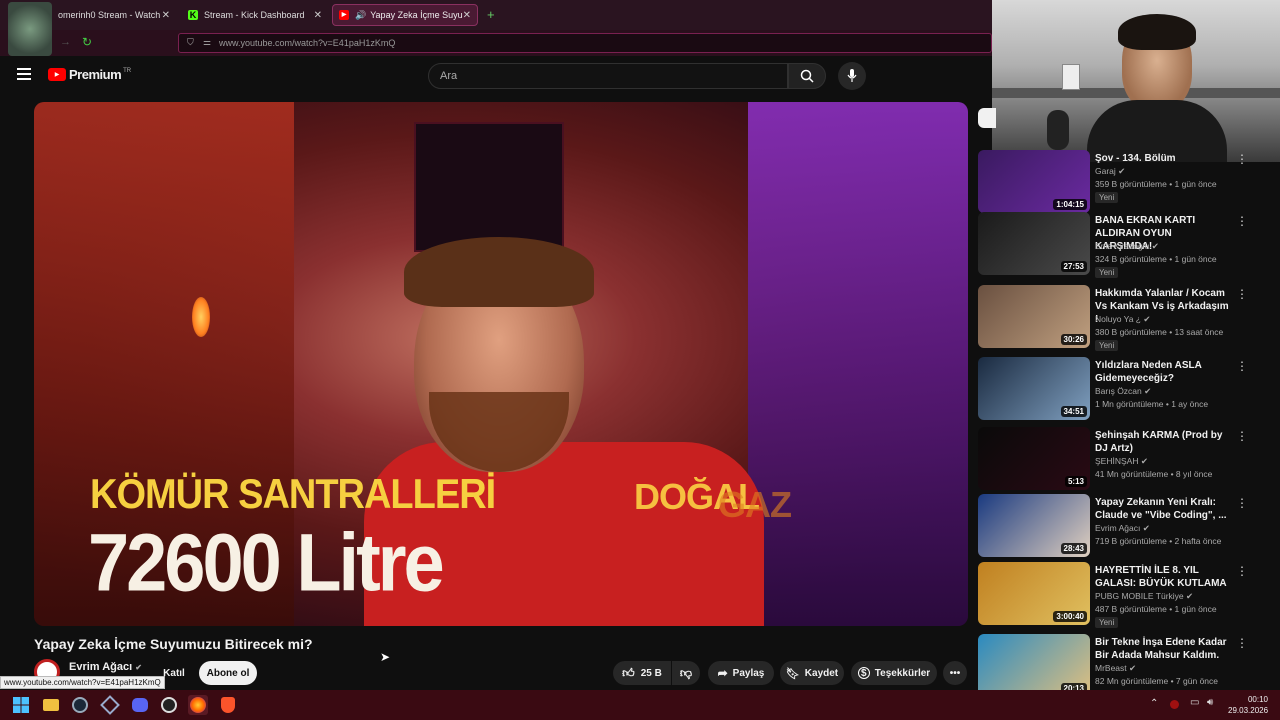  Describe the element at coordinates (80, 705) in the screenshot. I see `steam-icon` at that location.